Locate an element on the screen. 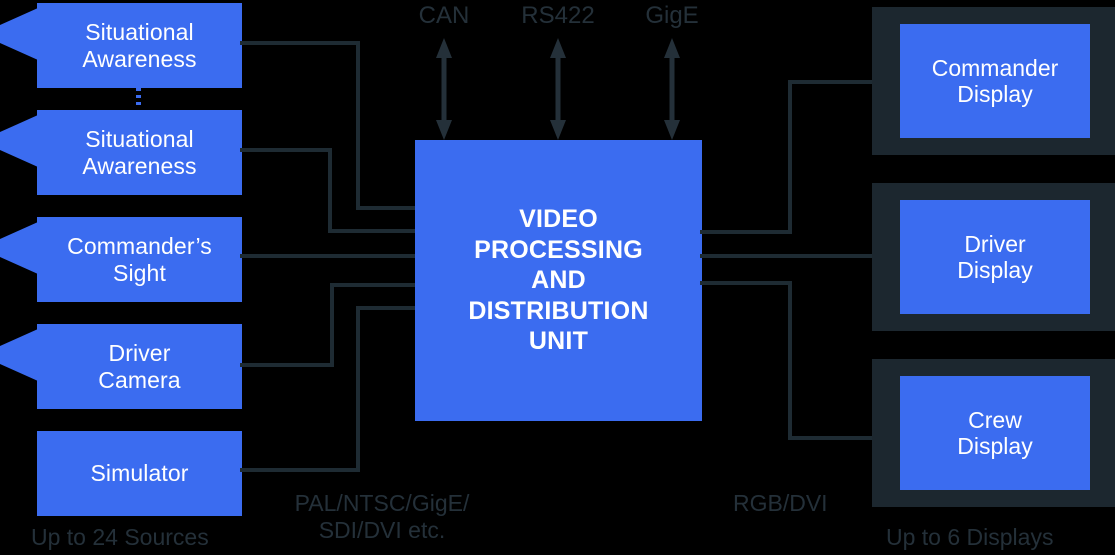  wire-simulator-segment-h2 is located at coordinates (387, 308).